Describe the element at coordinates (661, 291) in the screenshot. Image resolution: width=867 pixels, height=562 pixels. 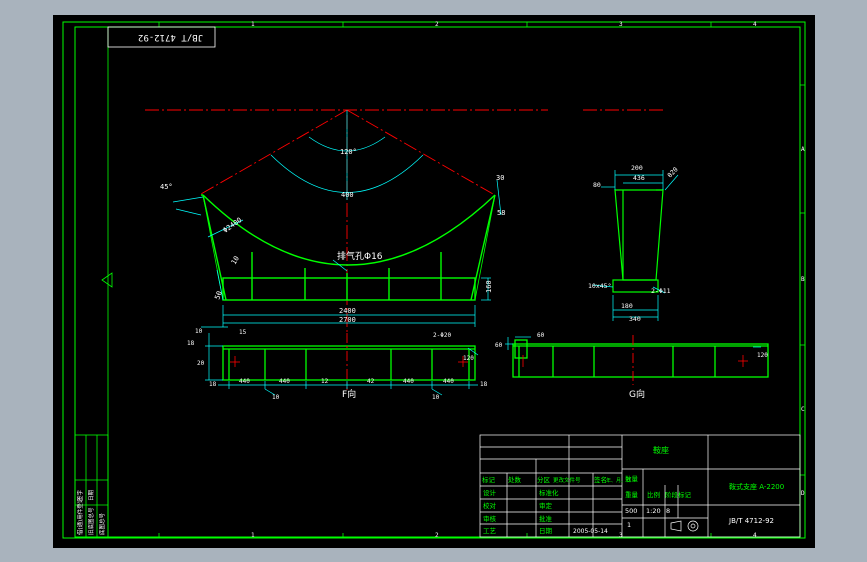
I see `rib-hole: 2-Φ11` at that location.